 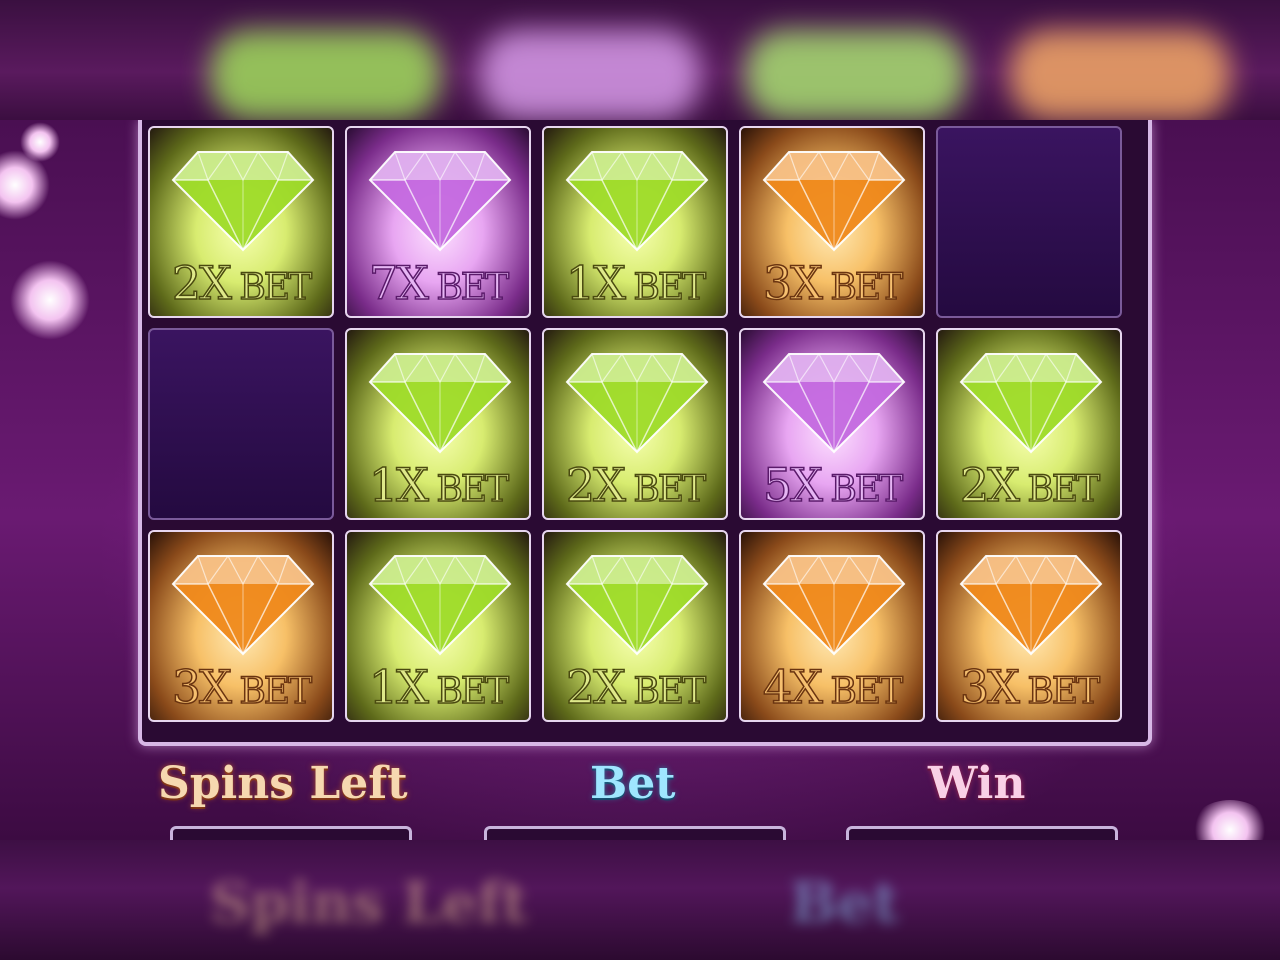 What do you see at coordinates (399, 283) in the screenshot?
I see `multiplier-value: 7X` at bounding box center [399, 283].